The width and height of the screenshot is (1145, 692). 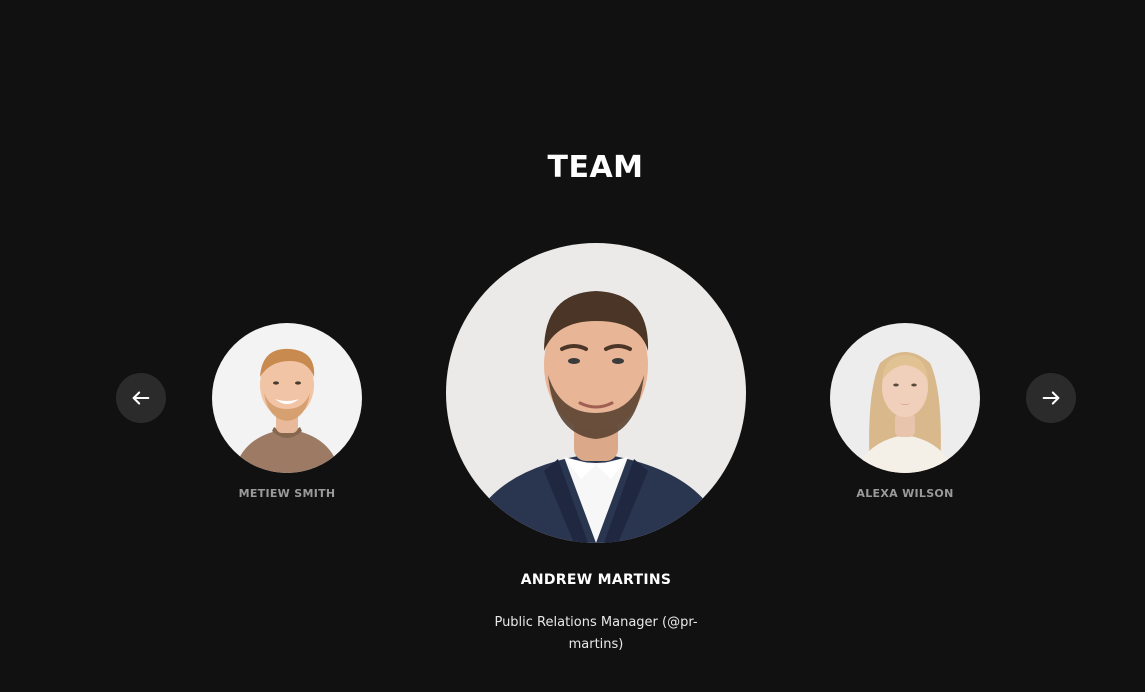 I want to click on section-title: TEAM, so click(x=595, y=167).